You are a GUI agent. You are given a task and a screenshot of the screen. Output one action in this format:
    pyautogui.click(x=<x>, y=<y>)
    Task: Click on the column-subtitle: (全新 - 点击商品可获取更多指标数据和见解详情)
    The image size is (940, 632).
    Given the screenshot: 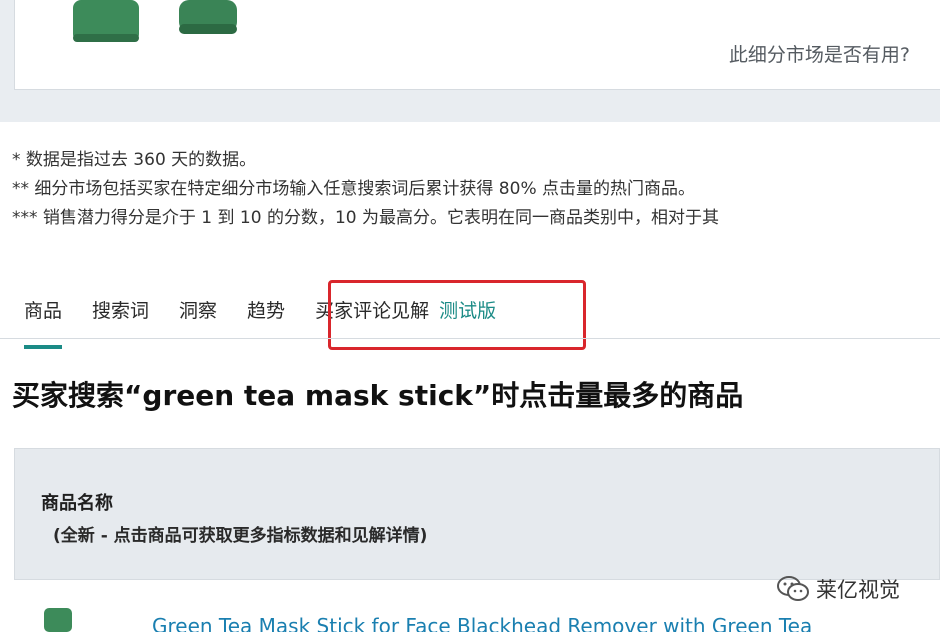 What is the action you would take?
    pyautogui.click(x=240, y=536)
    